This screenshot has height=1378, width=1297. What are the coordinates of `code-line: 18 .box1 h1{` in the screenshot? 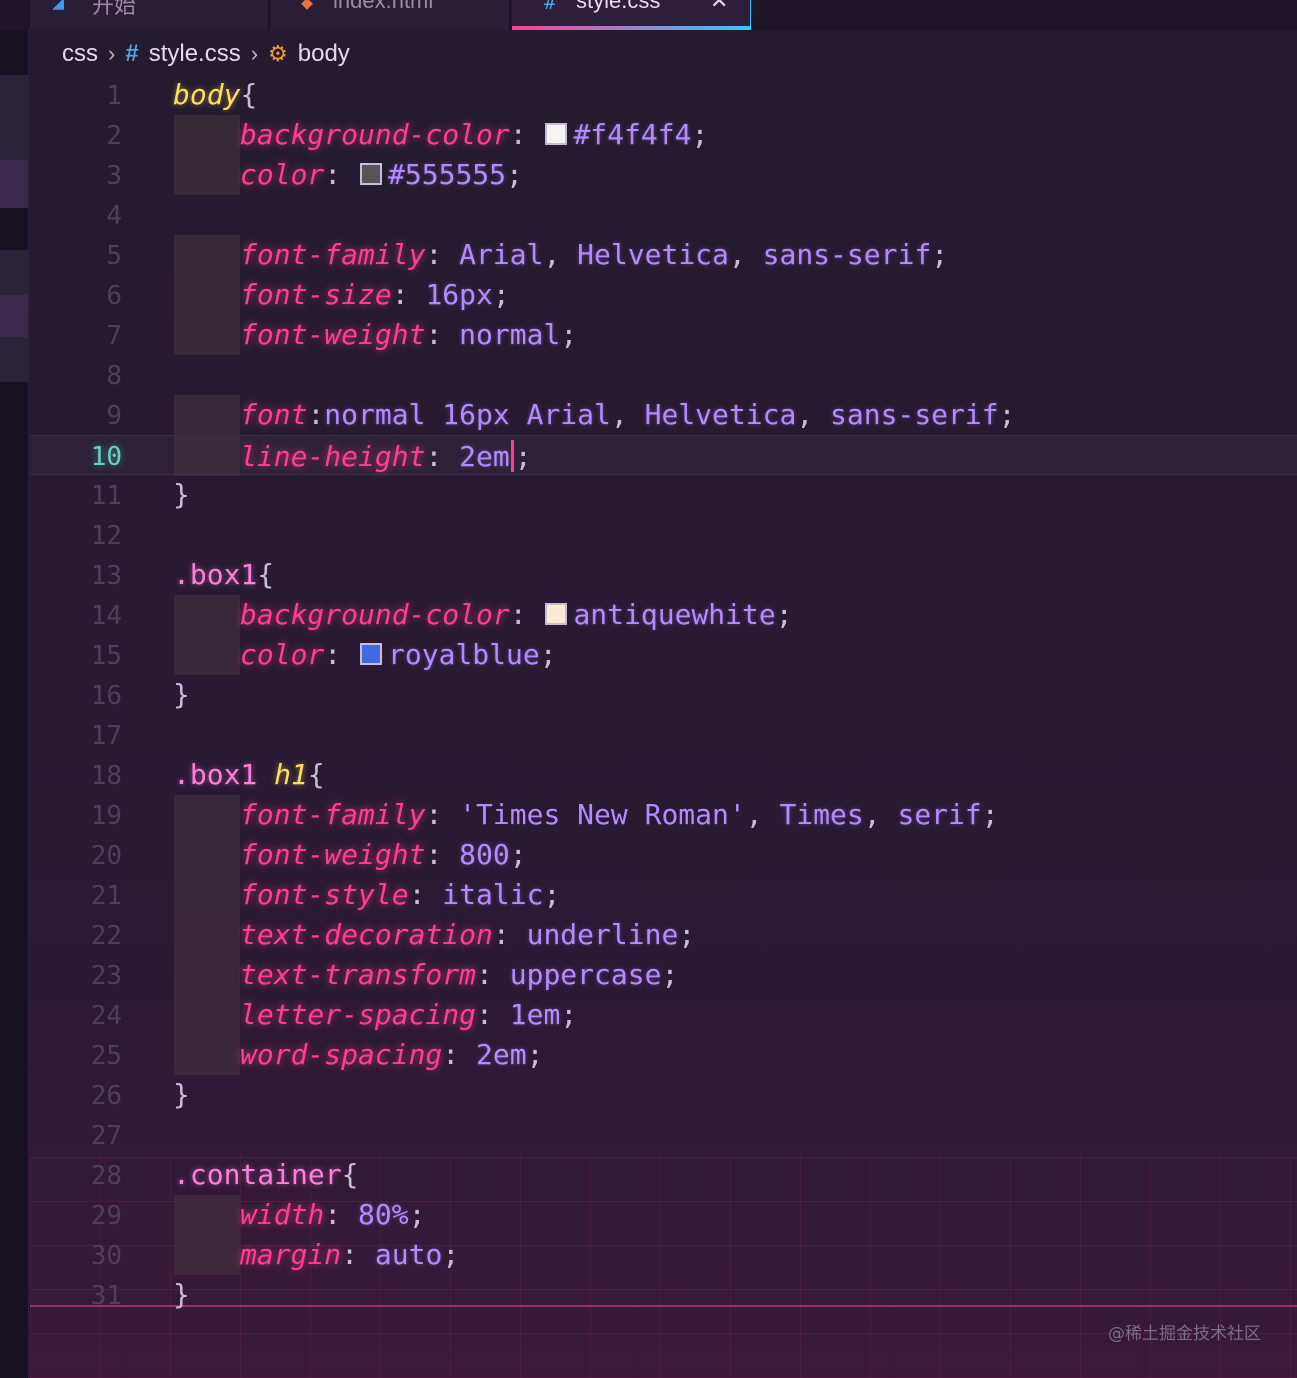 It's located at (663, 775).